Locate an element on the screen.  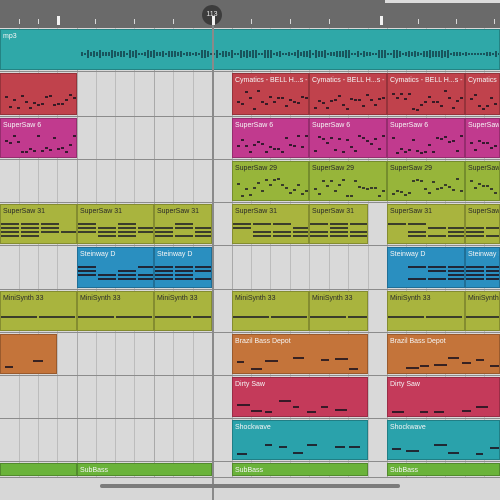
track-row-steinway: Steinway D Steinway D Steinway D Steinway D is located at coordinates (250, 267).